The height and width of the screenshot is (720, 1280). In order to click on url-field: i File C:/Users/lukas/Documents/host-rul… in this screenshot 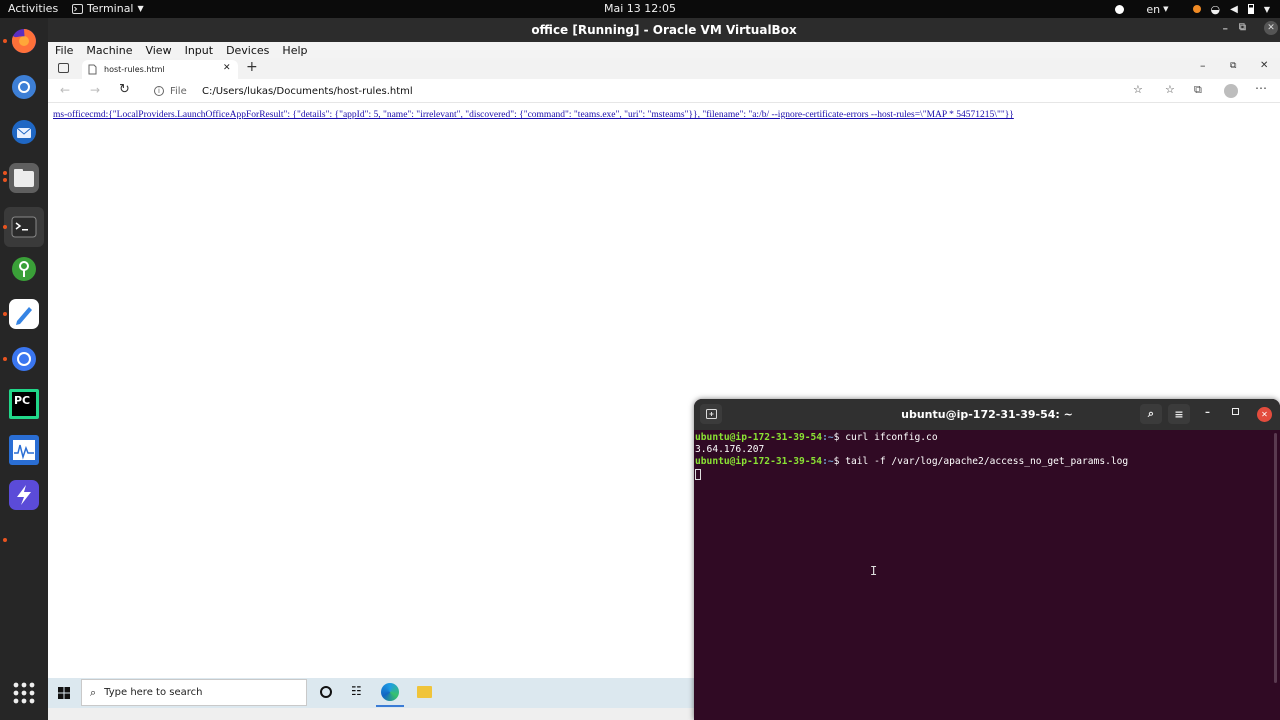, I will do `click(643, 91)`.